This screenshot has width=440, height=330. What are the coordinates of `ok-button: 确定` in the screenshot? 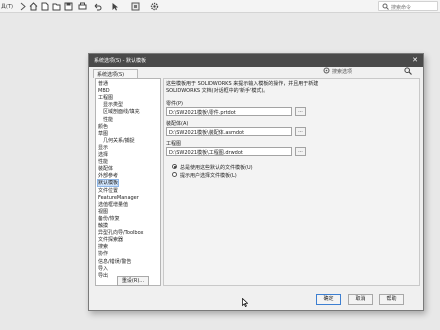 It's located at (328, 299).